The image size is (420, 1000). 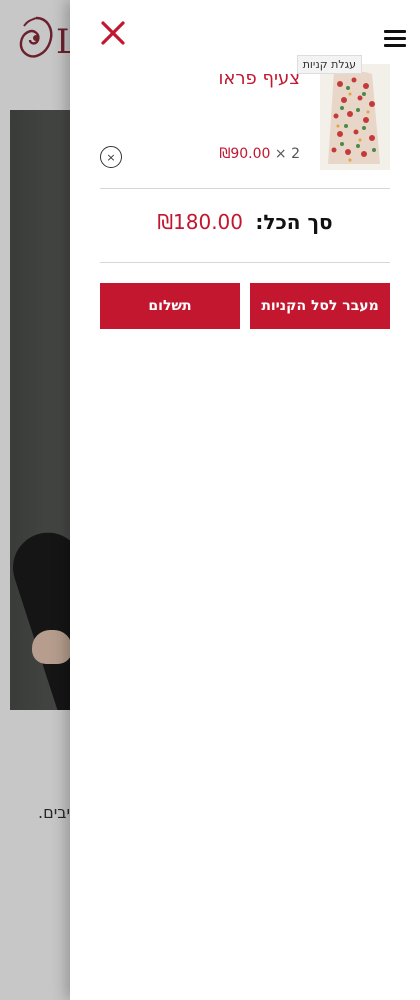 I want to click on close-icon, so click(x=113, y=33).